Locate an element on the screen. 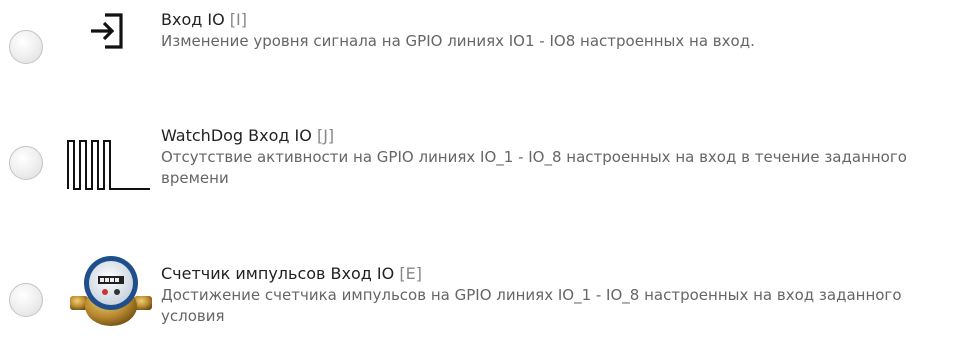 The image size is (967, 343). option-title: WatchDog Вход IO [J] is located at coordinates (561, 136).